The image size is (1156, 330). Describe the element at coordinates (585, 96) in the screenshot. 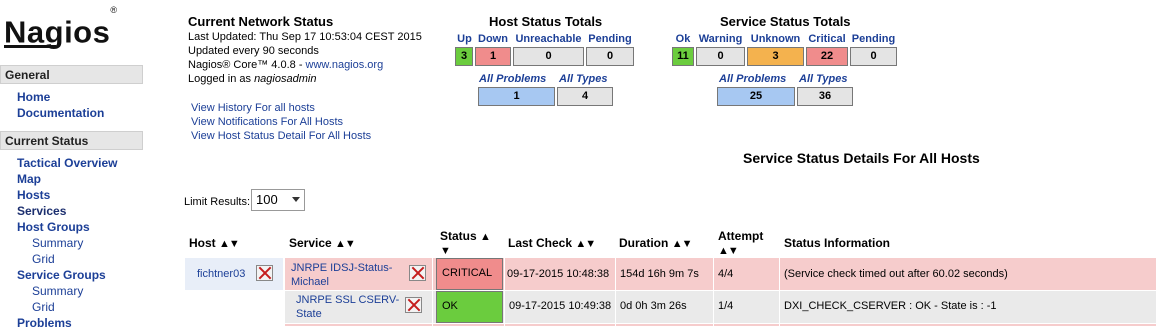

I see `host-all-types-count: 4` at that location.